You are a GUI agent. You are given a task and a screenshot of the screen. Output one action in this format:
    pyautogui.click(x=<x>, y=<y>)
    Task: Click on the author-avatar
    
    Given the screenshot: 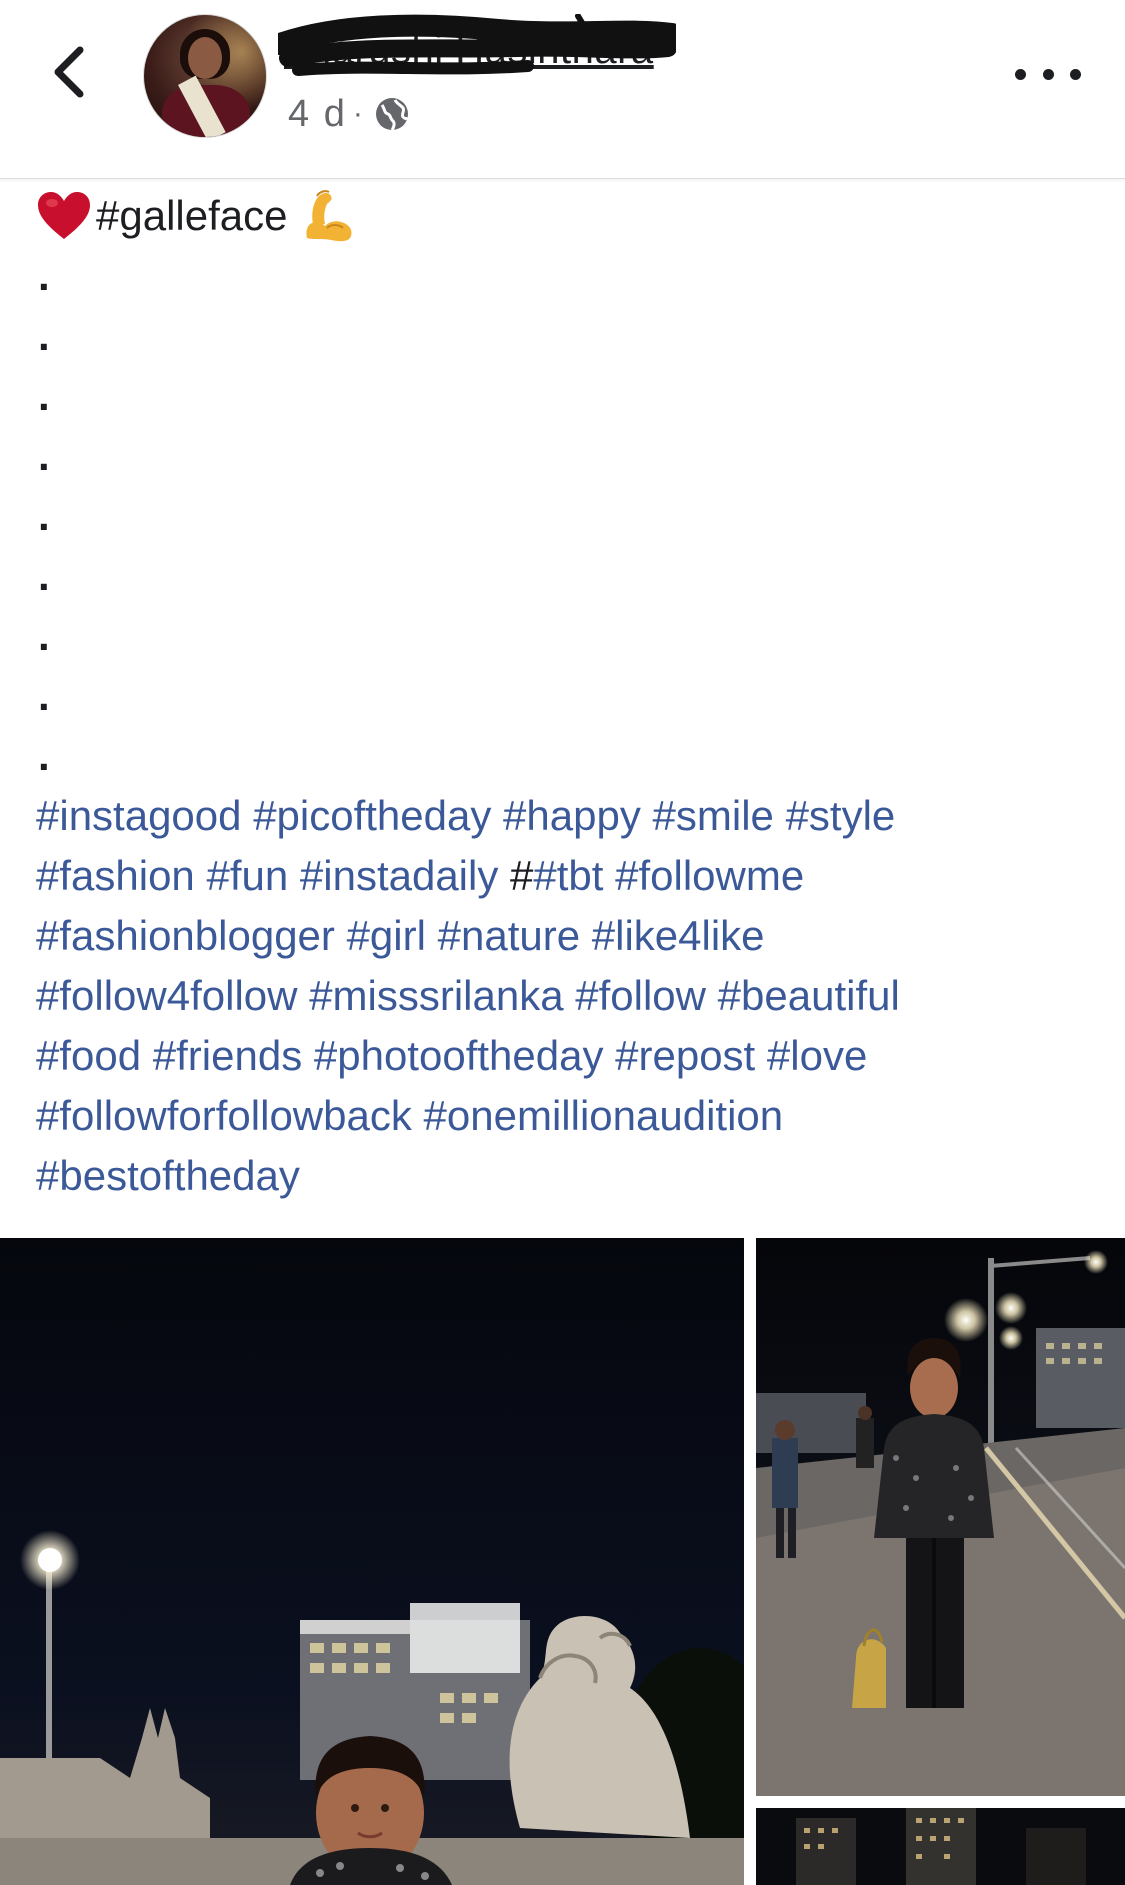 What is the action you would take?
    pyautogui.click(x=205, y=76)
    